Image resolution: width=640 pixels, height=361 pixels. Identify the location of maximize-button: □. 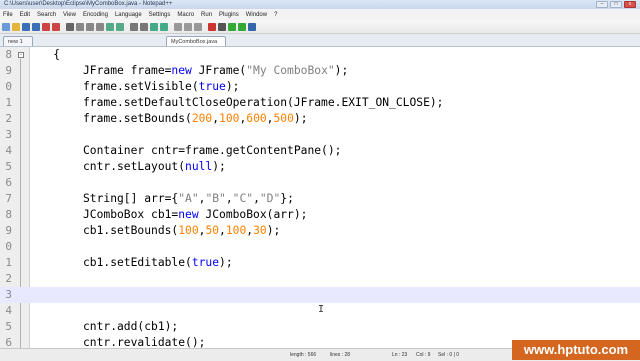
(616, 4).